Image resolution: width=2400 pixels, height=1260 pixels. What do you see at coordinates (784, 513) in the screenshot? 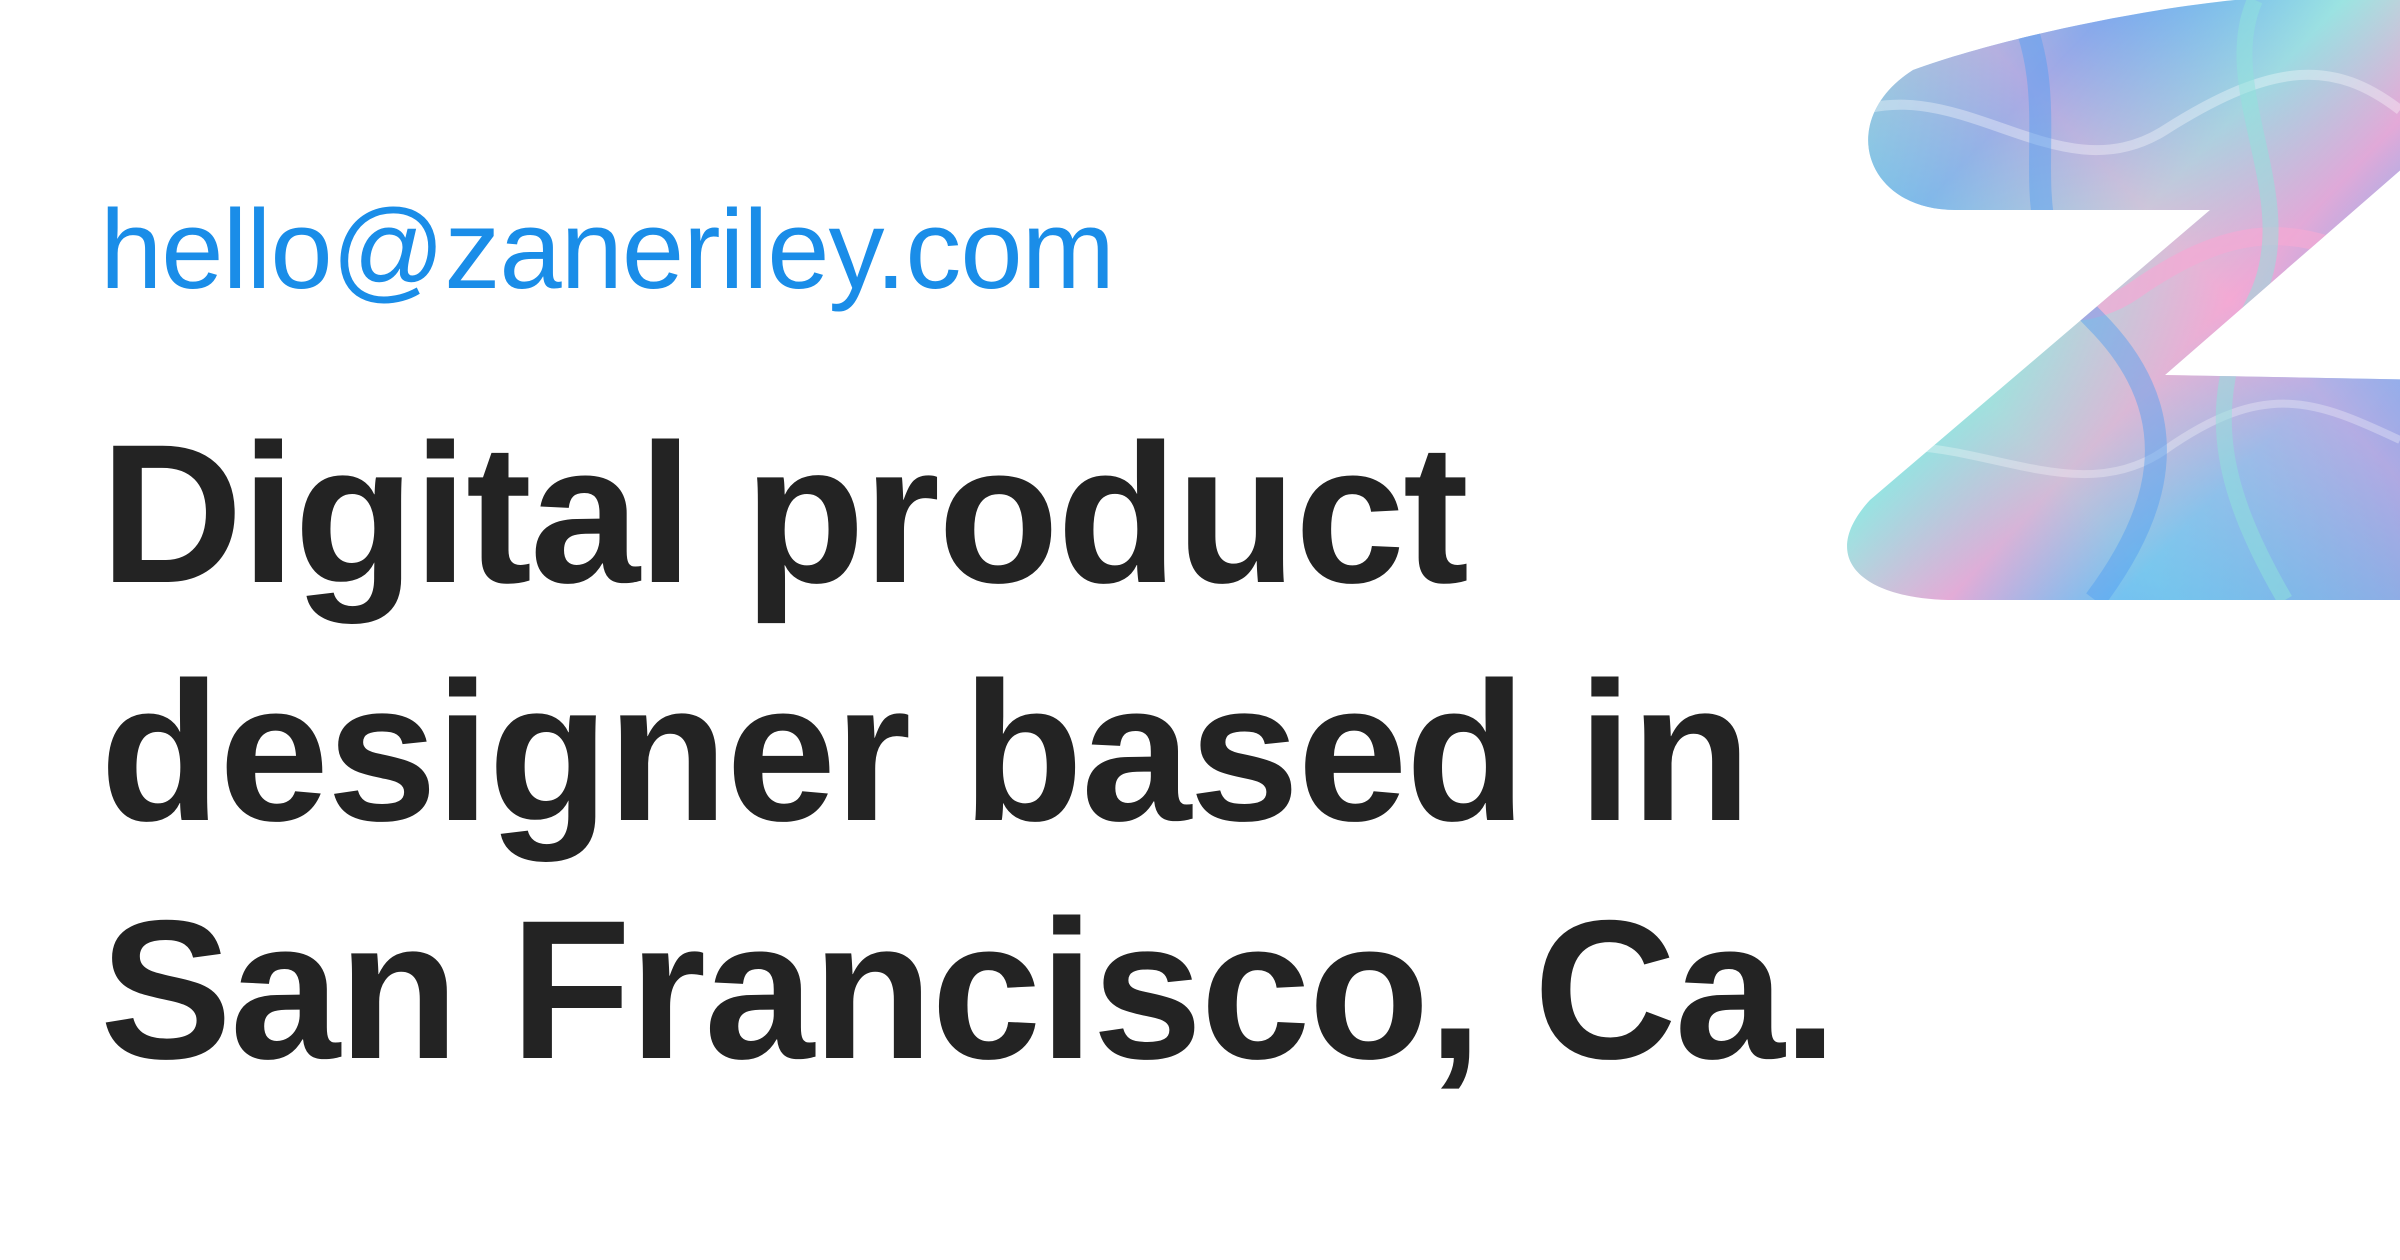
I see `headline-line-1: Digital product` at bounding box center [784, 513].